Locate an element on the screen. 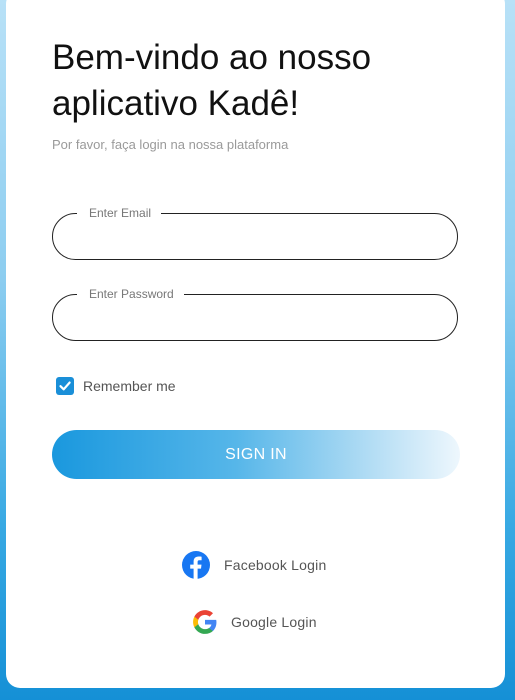  email-input is located at coordinates (255, 238).